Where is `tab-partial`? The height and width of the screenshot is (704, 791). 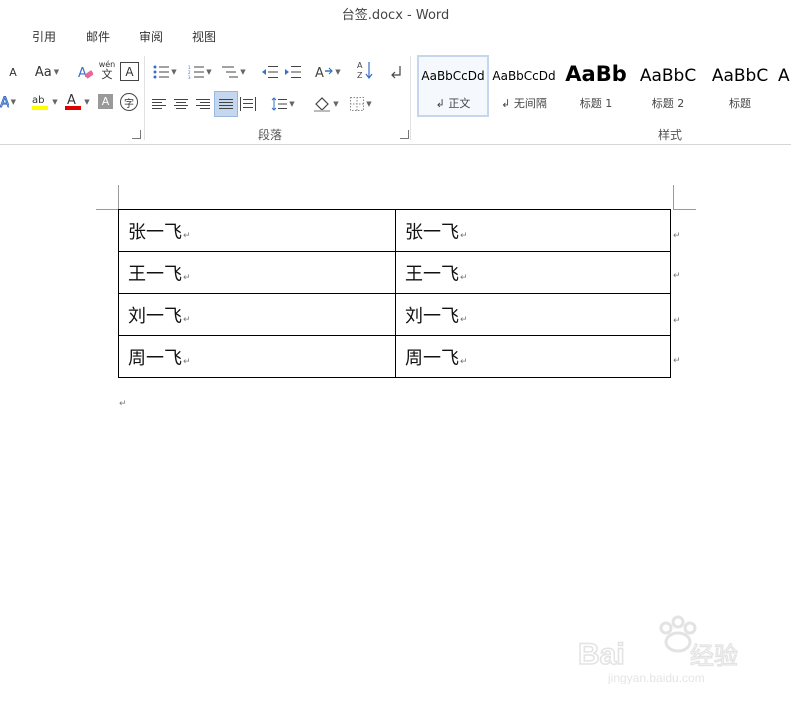 tab-partial is located at coordinates (3, 36).